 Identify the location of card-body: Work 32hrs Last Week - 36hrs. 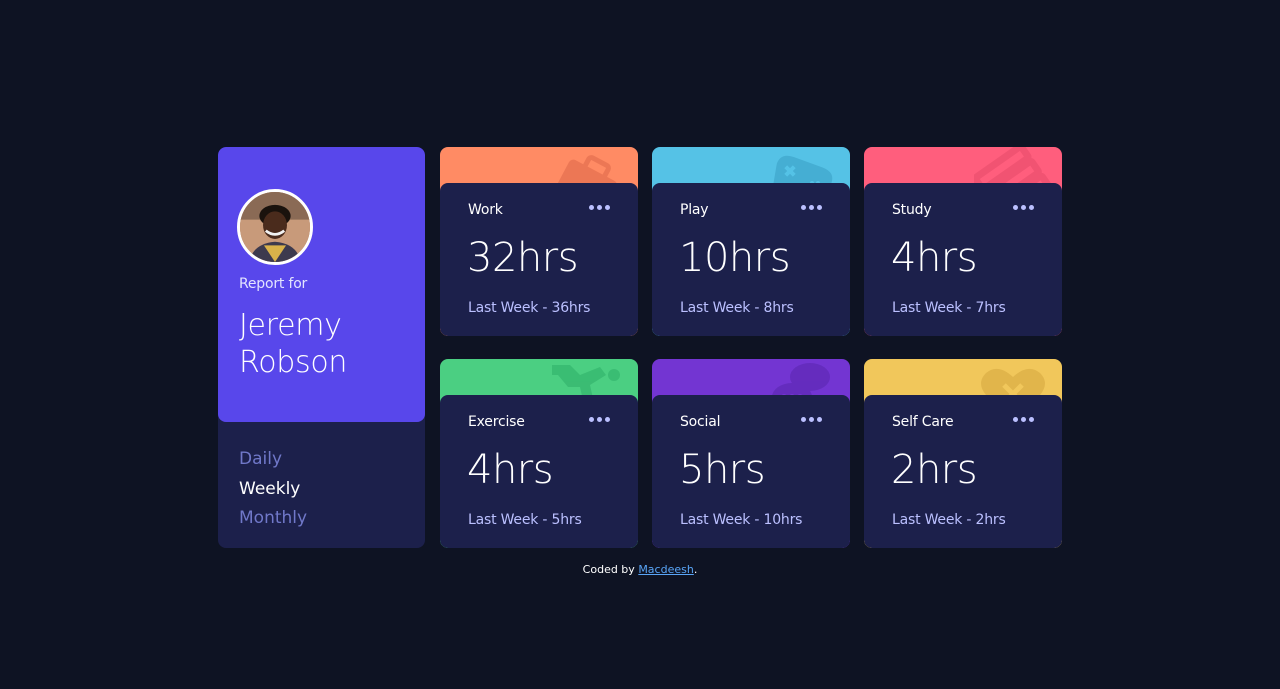
(539, 259).